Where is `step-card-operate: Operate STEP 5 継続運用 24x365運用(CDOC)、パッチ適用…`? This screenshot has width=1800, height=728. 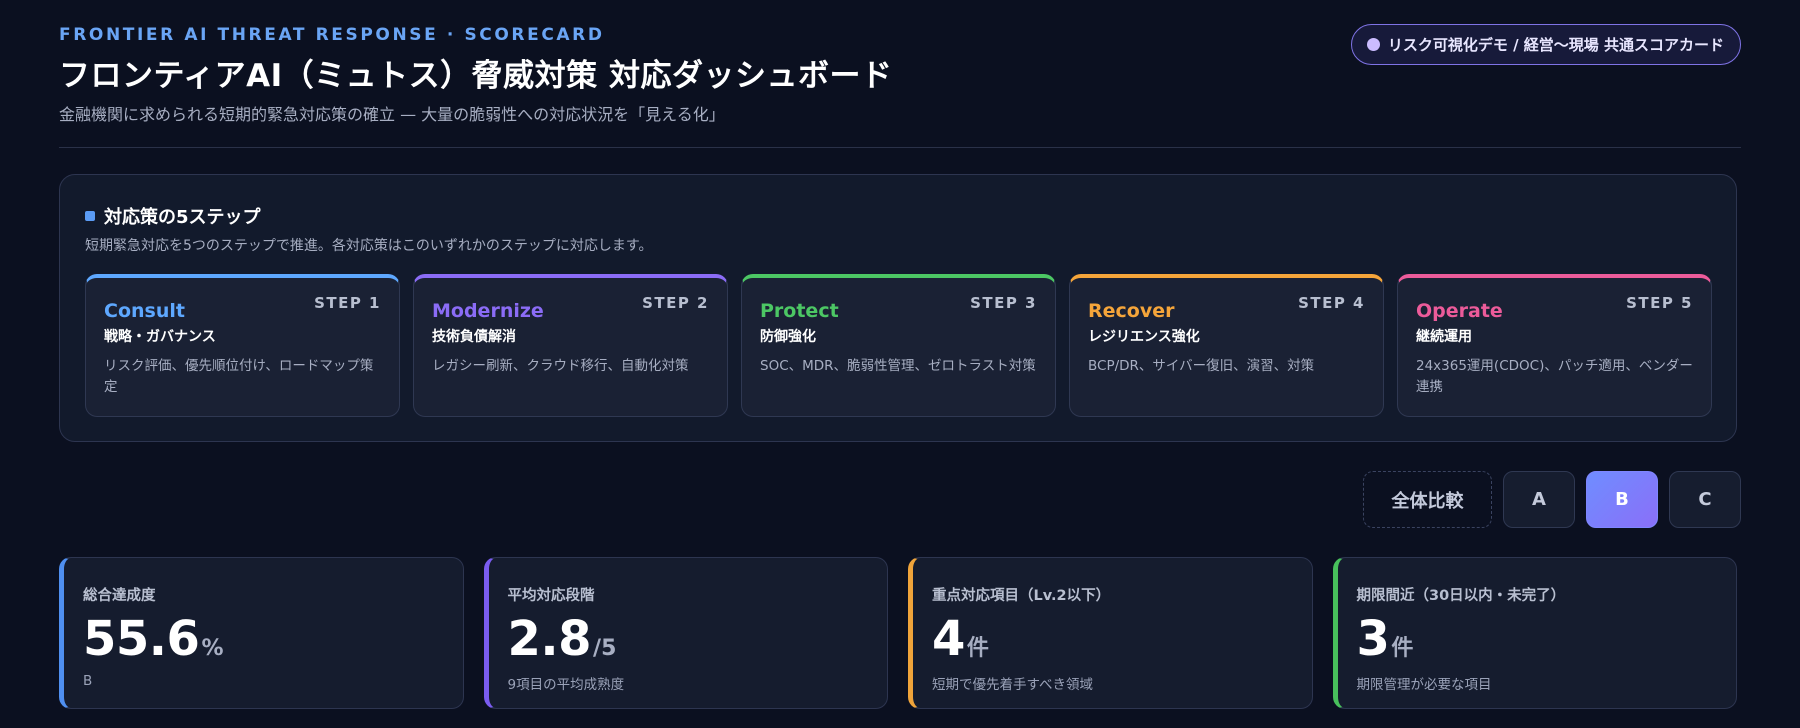 step-card-operate: Operate STEP 5 継続運用 24x365運用(CDOC)、パッチ適用… is located at coordinates (1554, 345).